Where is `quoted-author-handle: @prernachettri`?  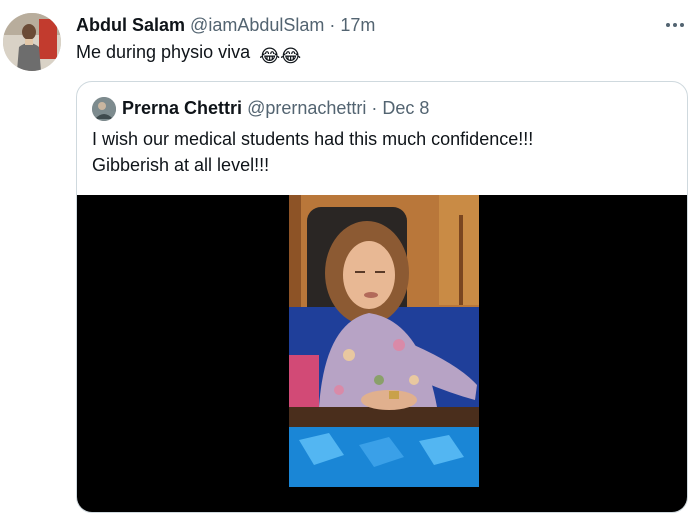 quoted-author-handle: @prernachettri is located at coordinates (306, 108).